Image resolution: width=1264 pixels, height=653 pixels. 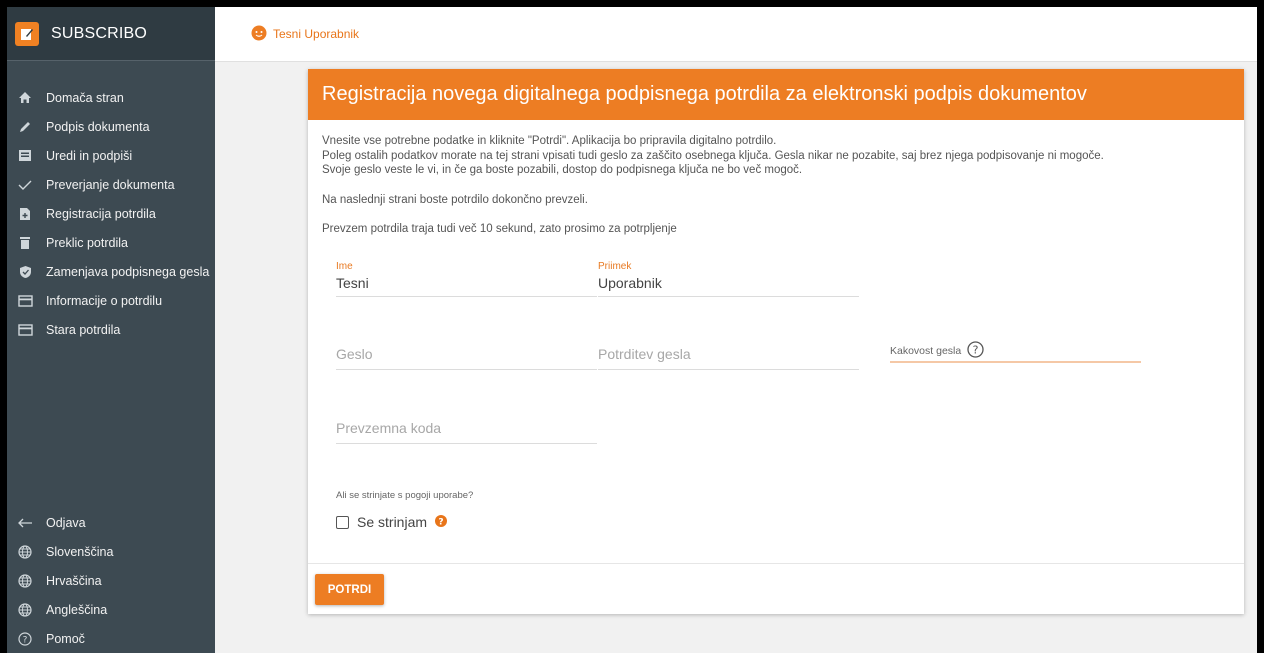 I want to click on terms-question: Ali se strinjate s pogoji uporabe?, so click(x=405, y=495).